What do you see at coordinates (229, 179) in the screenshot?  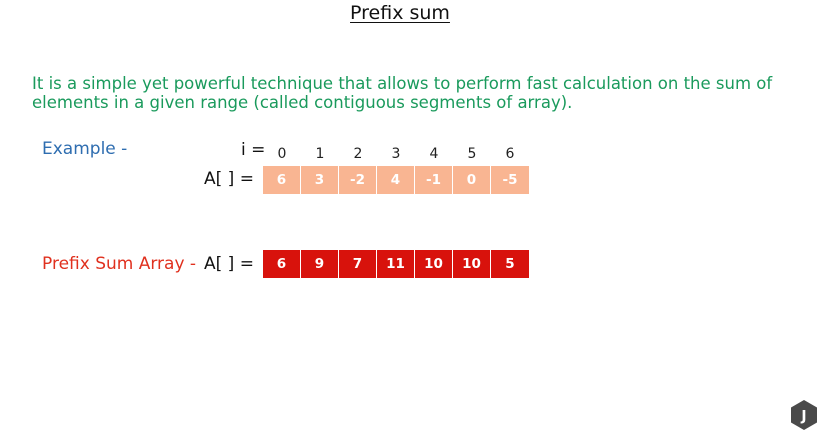 I see `example-array-label: A[ ] =` at bounding box center [229, 179].